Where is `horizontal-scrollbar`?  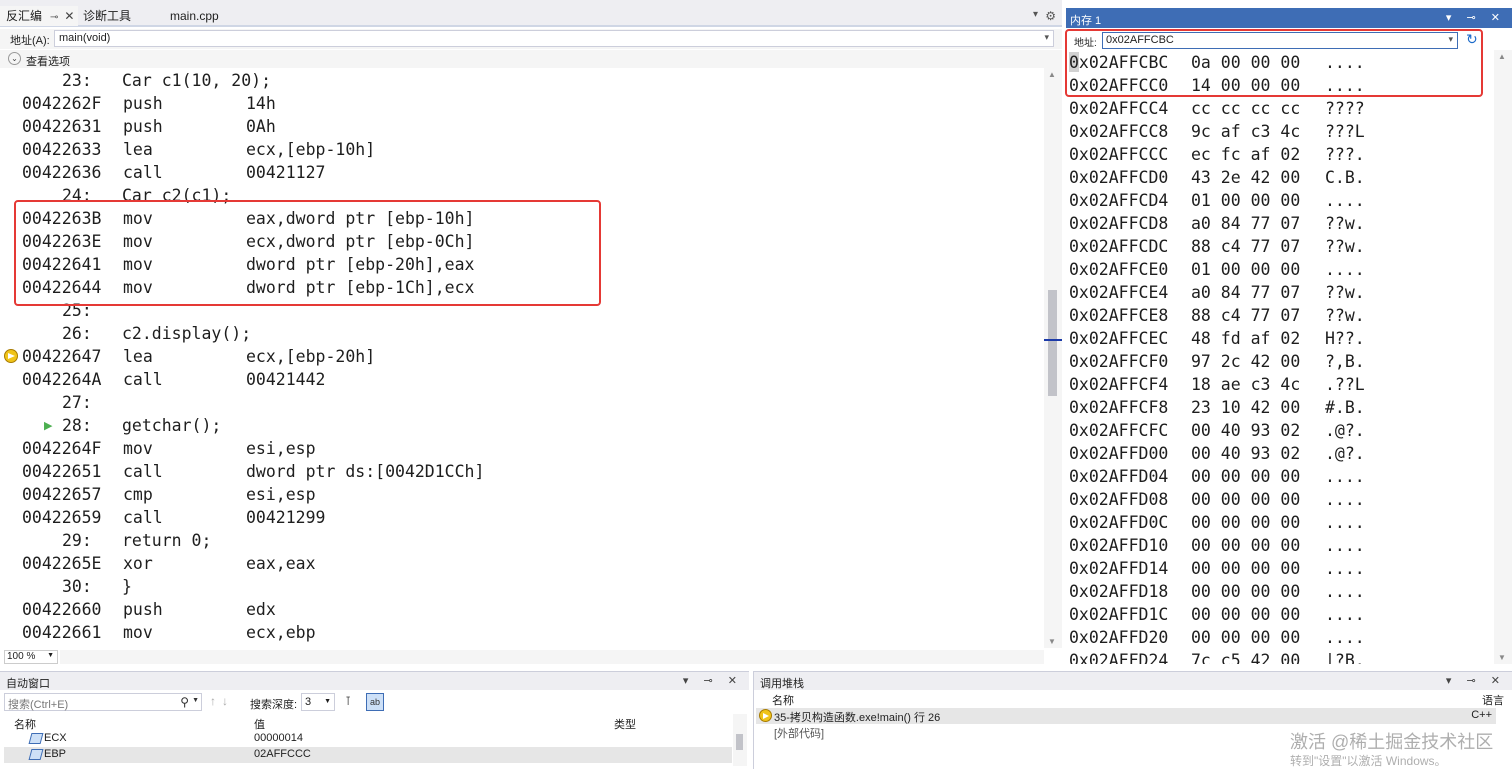 horizontal-scrollbar is located at coordinates (552, 657).